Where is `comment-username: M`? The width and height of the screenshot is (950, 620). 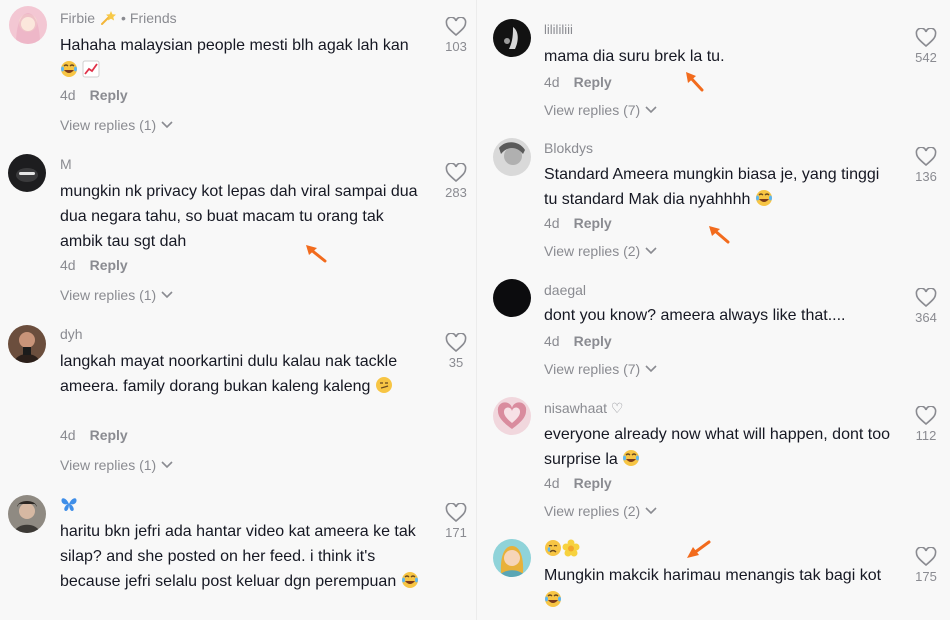 comment-username: M is located at coordinates (66, 164).